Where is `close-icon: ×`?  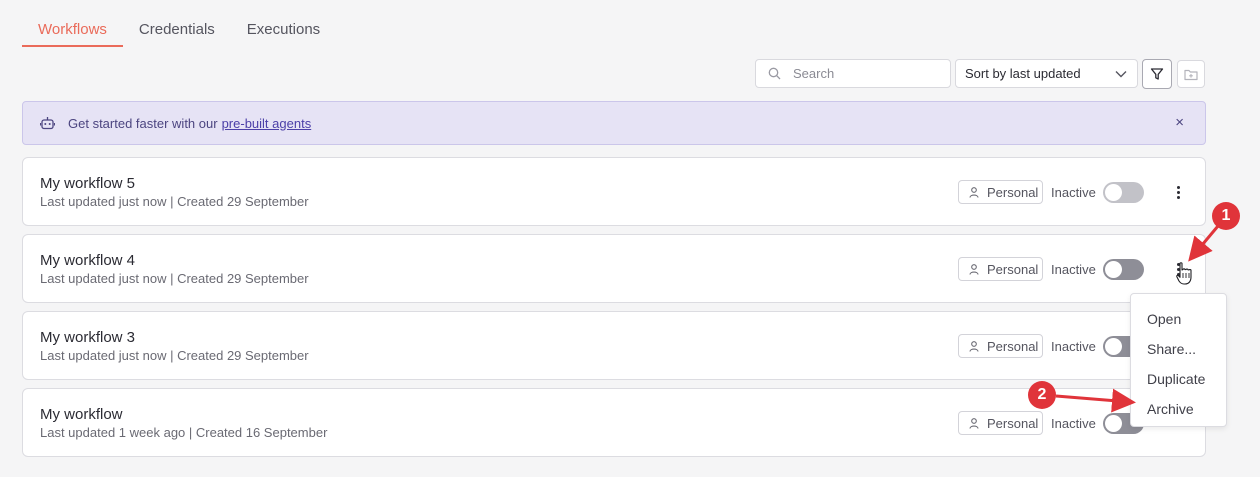
close-icon: × is located at coordinates (1179, 122).